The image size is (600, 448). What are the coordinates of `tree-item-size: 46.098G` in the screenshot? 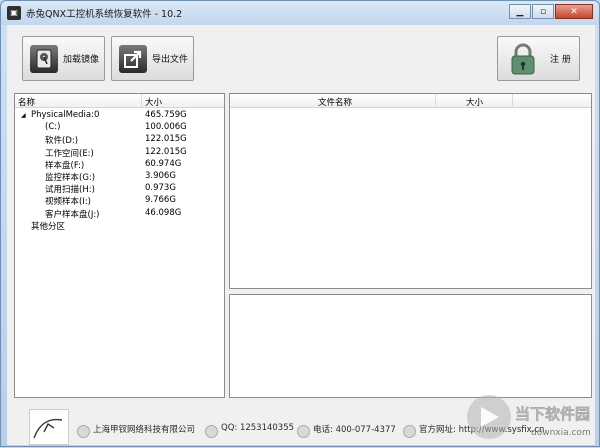 It's located at (163, 212).